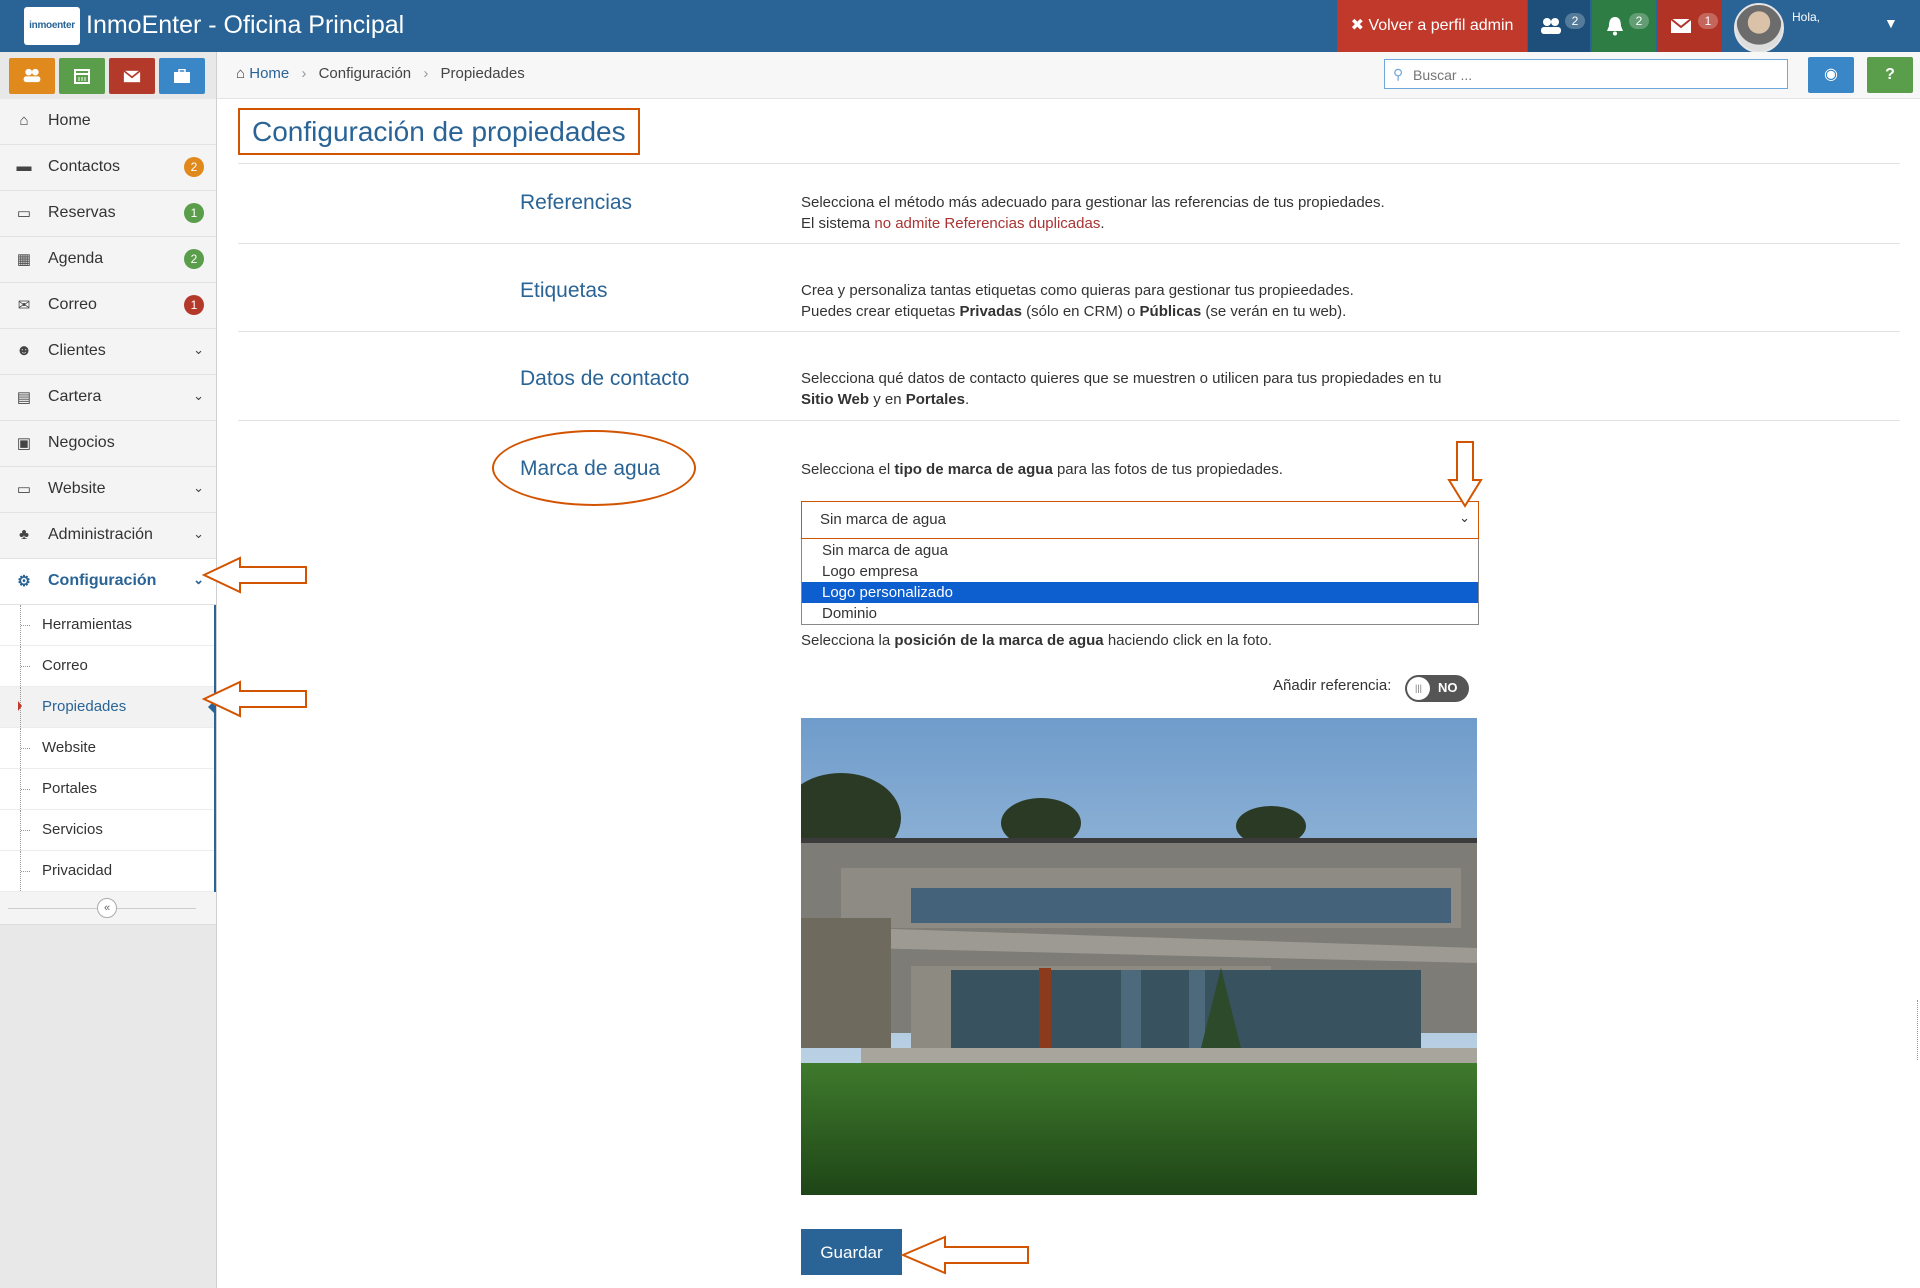  Describe the element at coordinates (999, 640) in the screenshot. I see `pos-text-b: posición de la marca de agua` at that location.